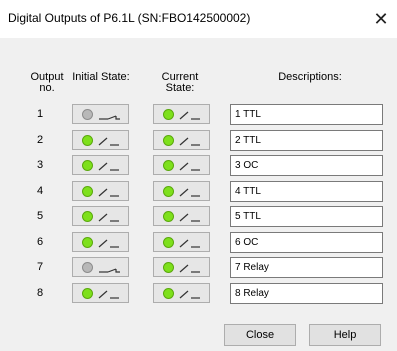 This screenshot has width=397, height=351. What do you see at coordinates (306, 140) in the screenshot?
I see `description-field: 2 TTL` at bounding box center [306, 140].